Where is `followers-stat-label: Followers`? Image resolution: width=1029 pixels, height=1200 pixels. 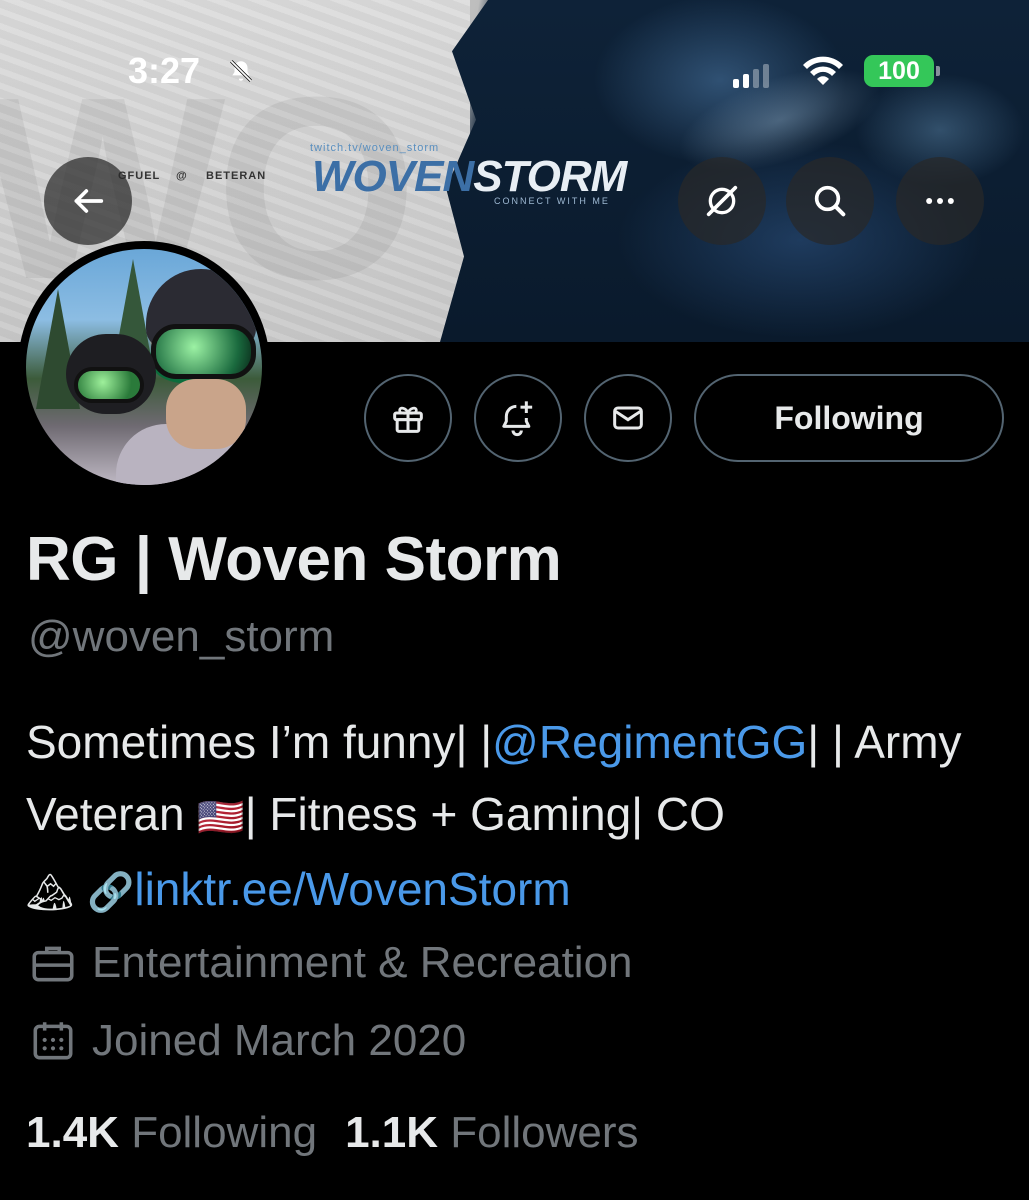 followers-stat-label: Followers is located at coordinates (544, 1132).